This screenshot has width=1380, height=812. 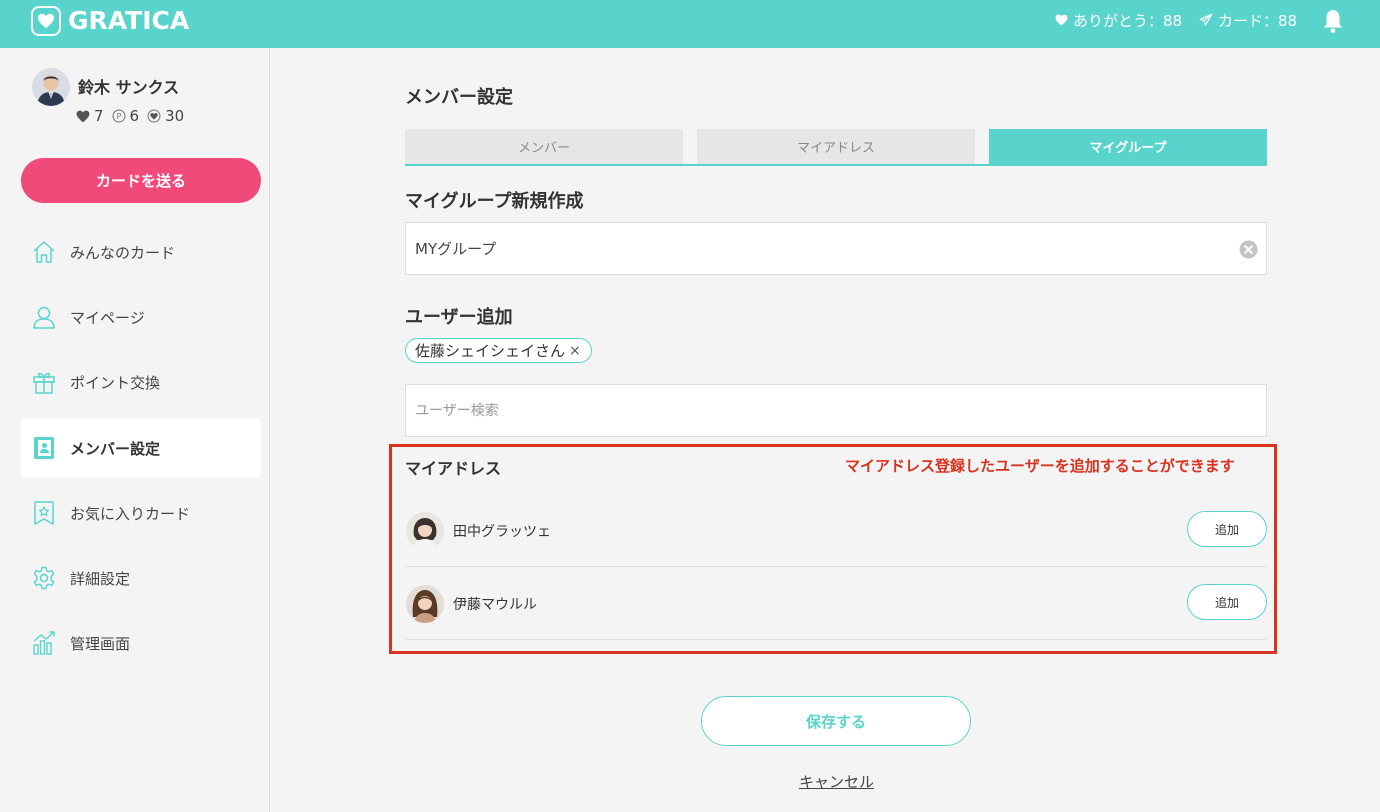 I want to click on thanks-counter: ありがとう：88, so click(x=1118, y=20).